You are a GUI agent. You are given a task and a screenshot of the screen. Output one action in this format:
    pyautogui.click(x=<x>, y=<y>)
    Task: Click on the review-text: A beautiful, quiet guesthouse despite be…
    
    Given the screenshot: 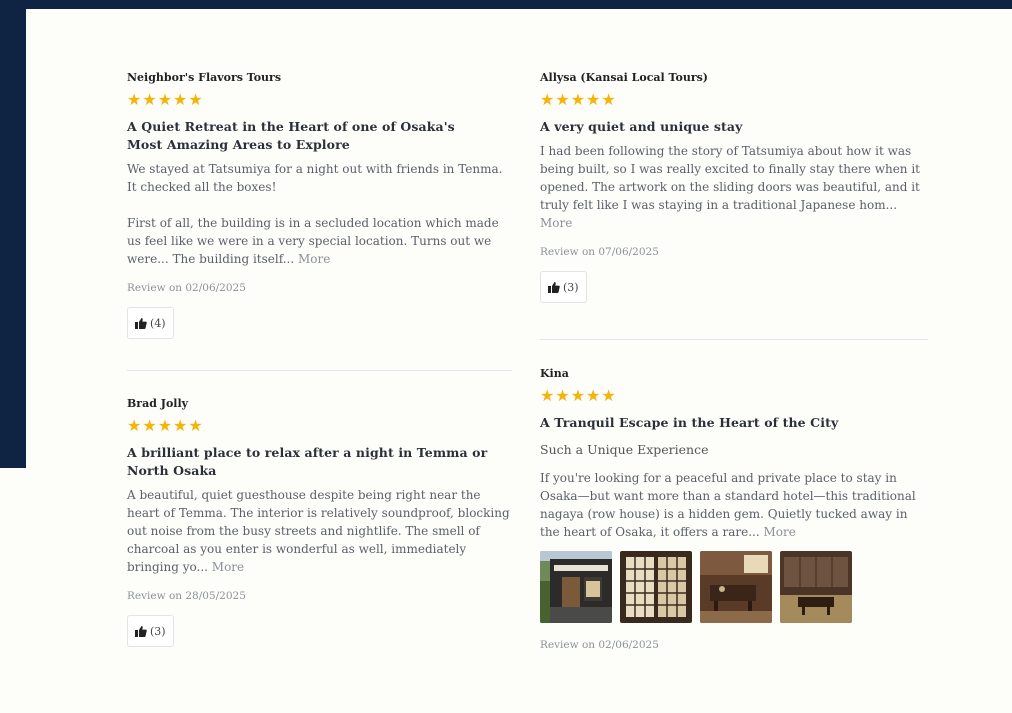 What is the action you would take?
    pyautogui.click(x=319, y=531)
    